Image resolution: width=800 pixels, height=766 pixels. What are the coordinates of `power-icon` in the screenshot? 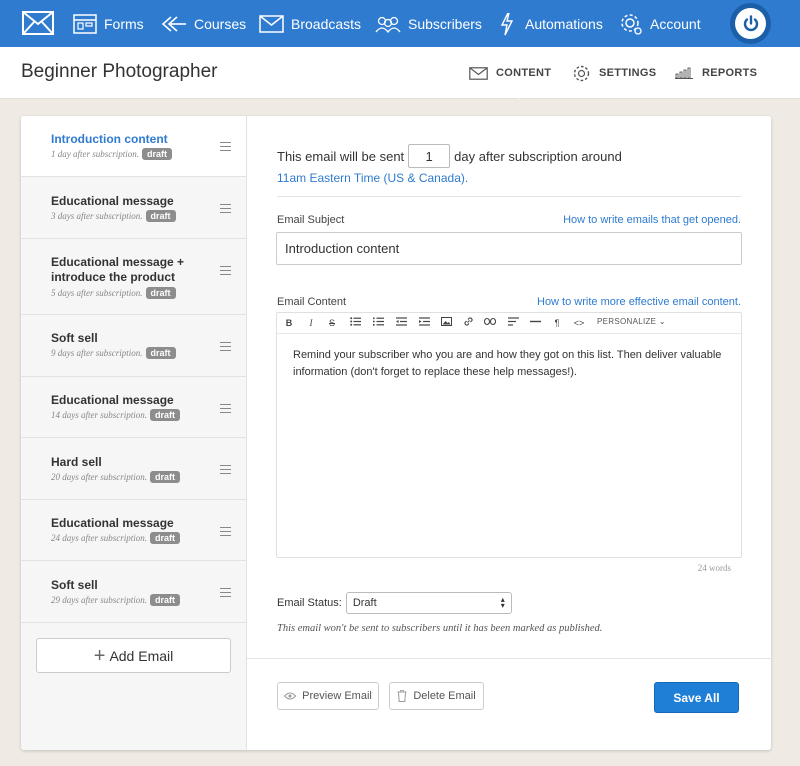 It's located at (750, 22).